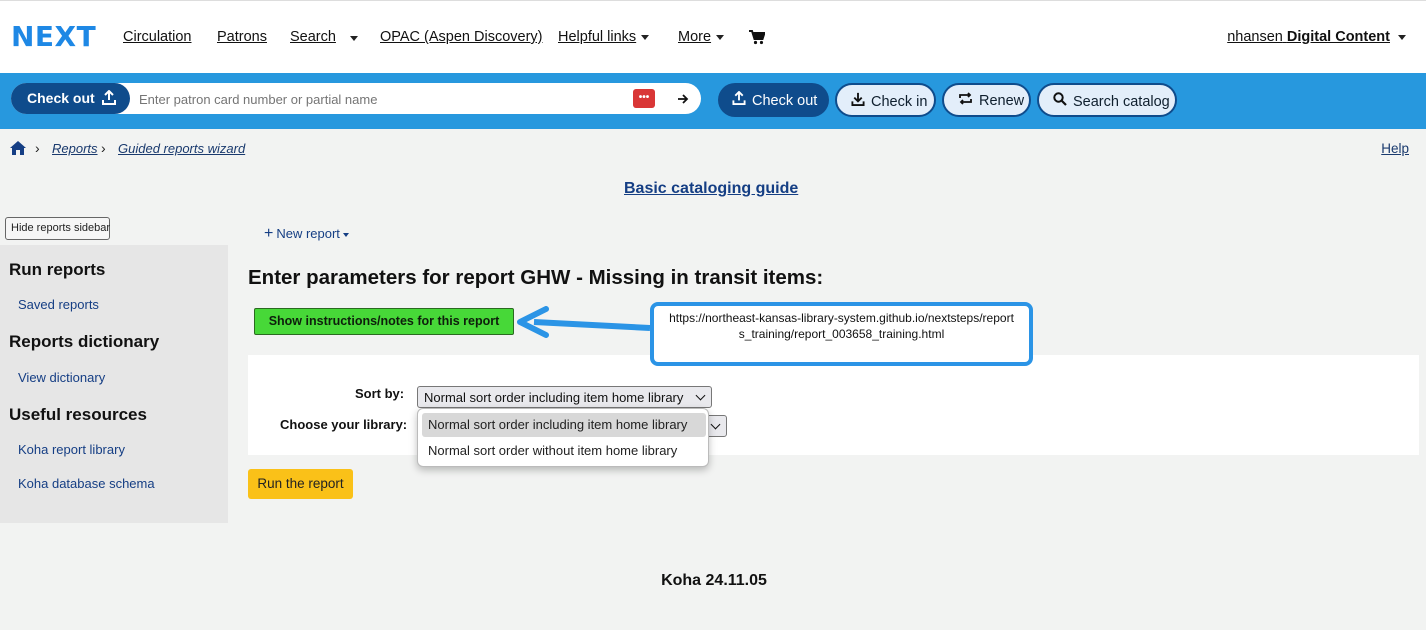 The height and width of the screenshot is (630, 1426). Describe the element at coordinates (157, 37) in the screenshot. I see `nav-circulation: Circulation` at that location.